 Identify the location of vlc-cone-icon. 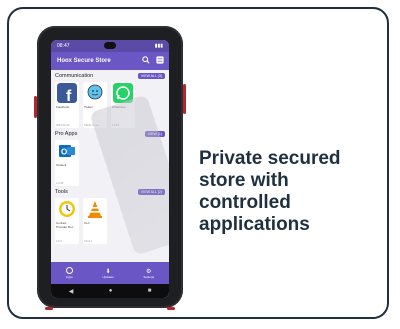
(95, 209).